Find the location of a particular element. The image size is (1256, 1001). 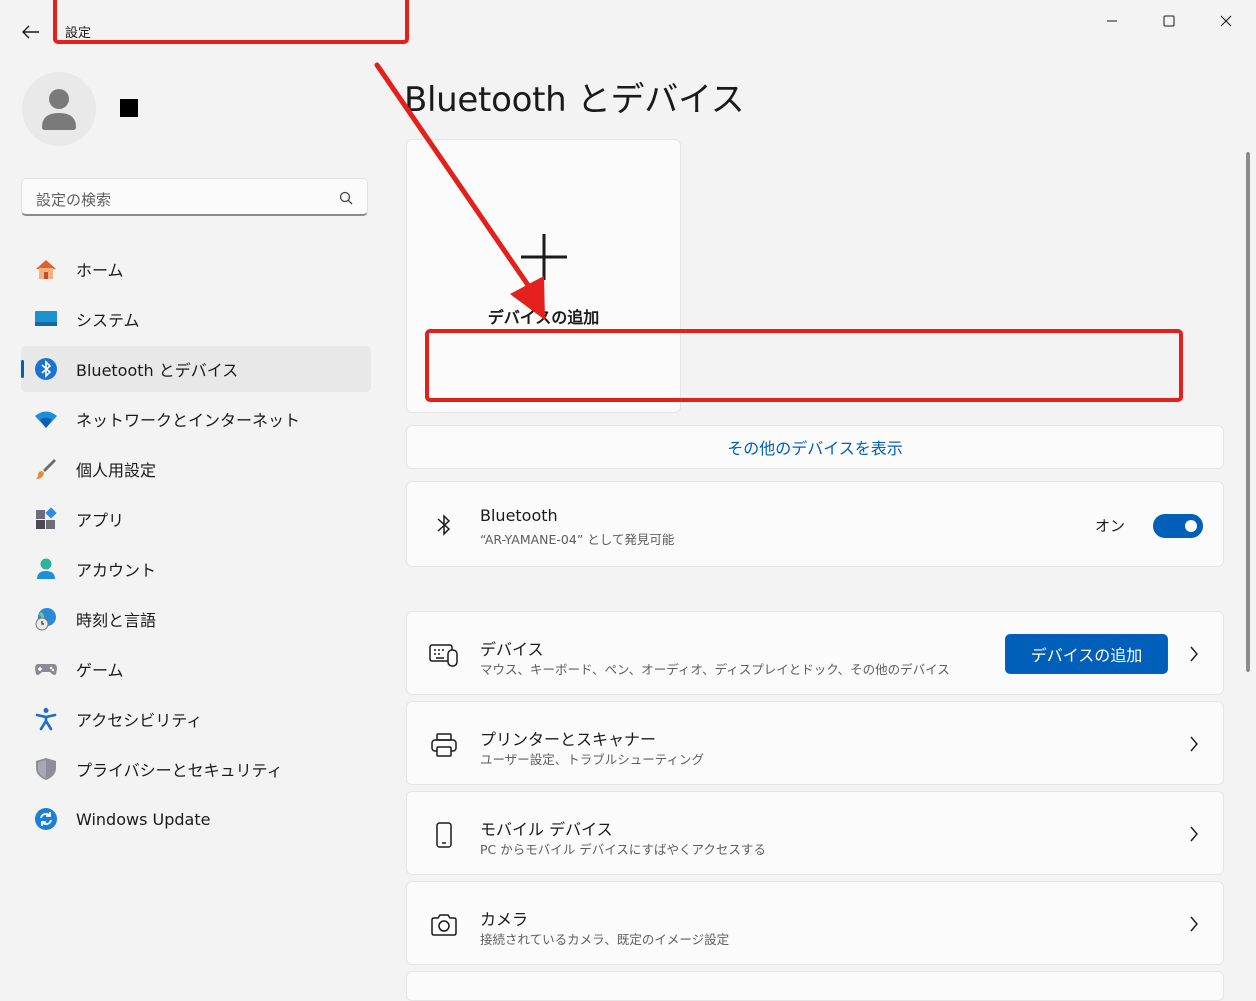

sidebar-item-privacy: プライバシーとセキュリティ is located at coordinates (196, 769).